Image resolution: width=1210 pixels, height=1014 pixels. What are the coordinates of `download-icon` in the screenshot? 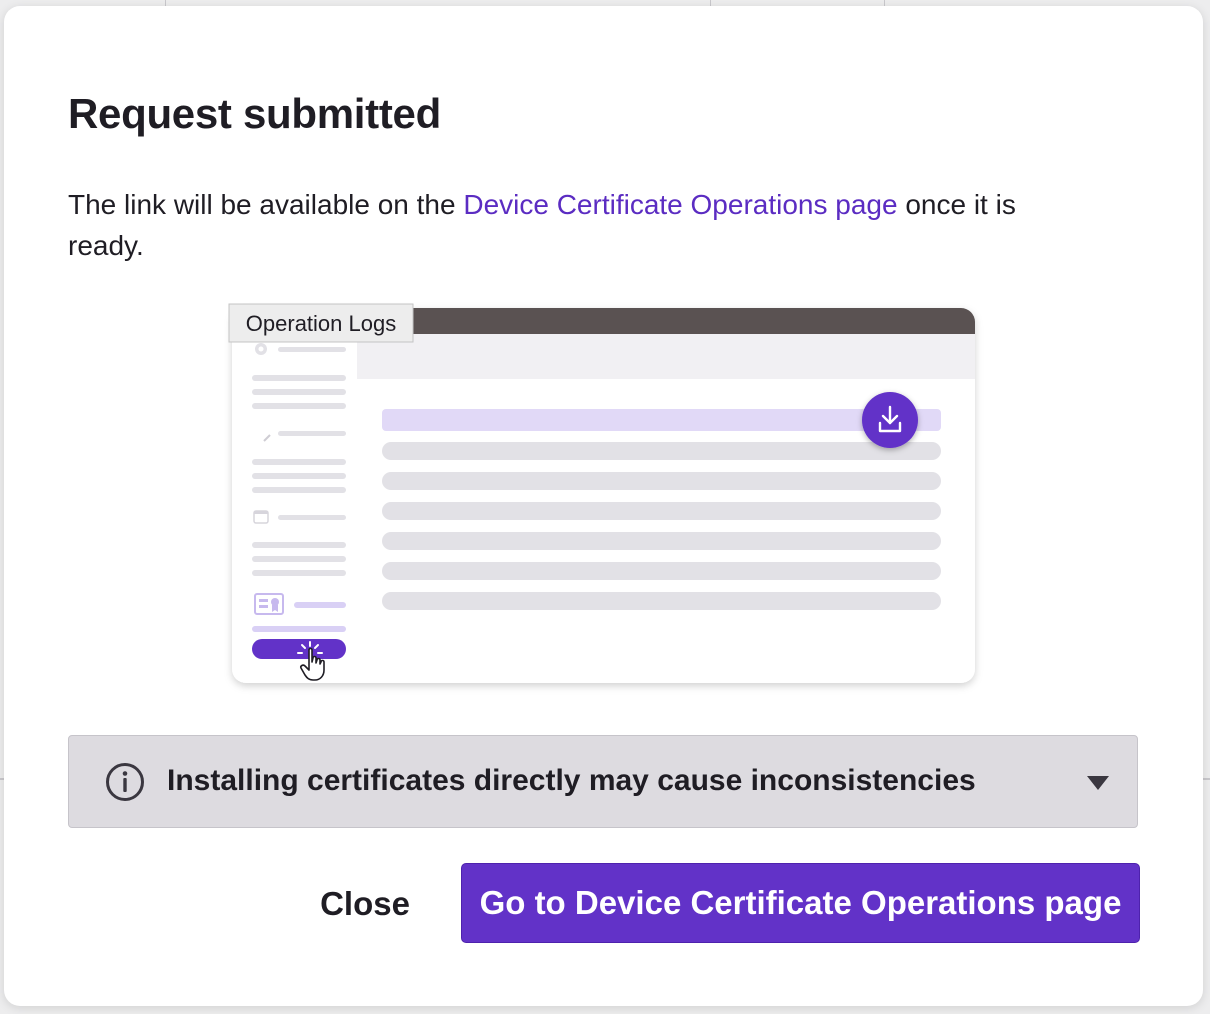 It's located at (890, 420).